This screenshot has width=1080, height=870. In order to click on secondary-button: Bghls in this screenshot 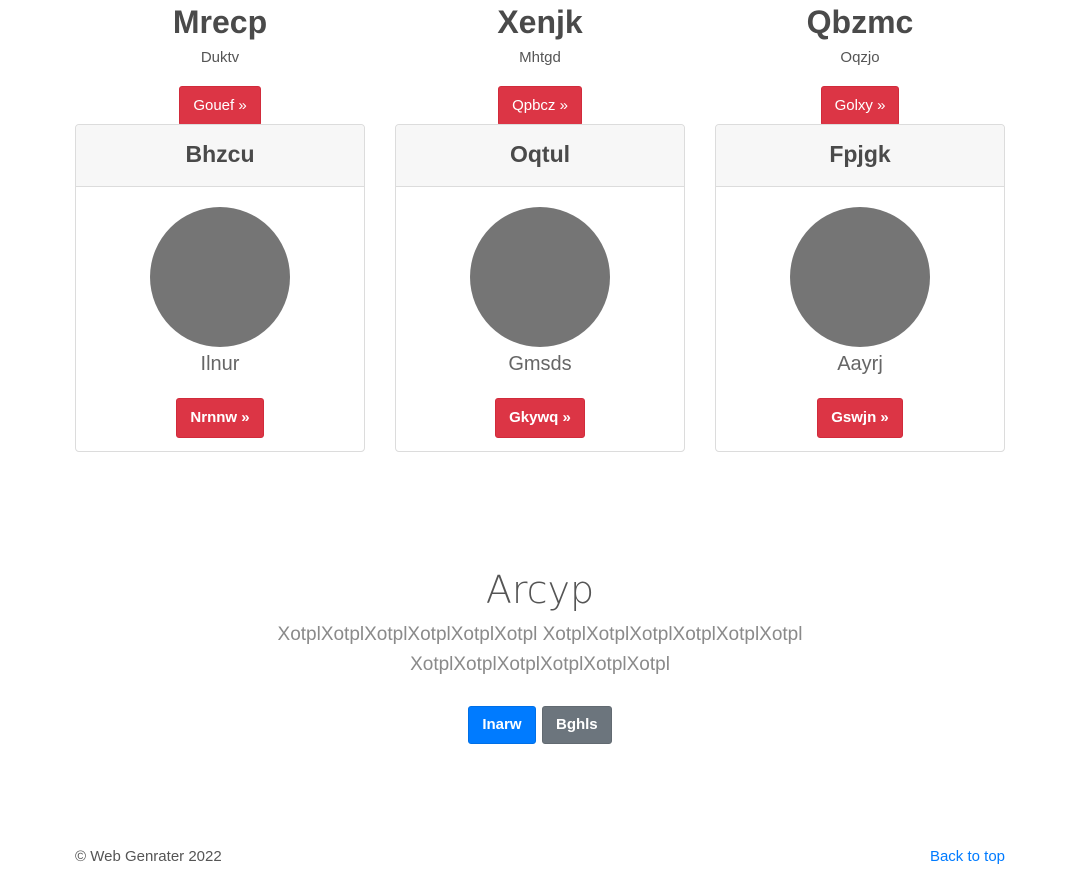, I will do `click(576, 725)`.